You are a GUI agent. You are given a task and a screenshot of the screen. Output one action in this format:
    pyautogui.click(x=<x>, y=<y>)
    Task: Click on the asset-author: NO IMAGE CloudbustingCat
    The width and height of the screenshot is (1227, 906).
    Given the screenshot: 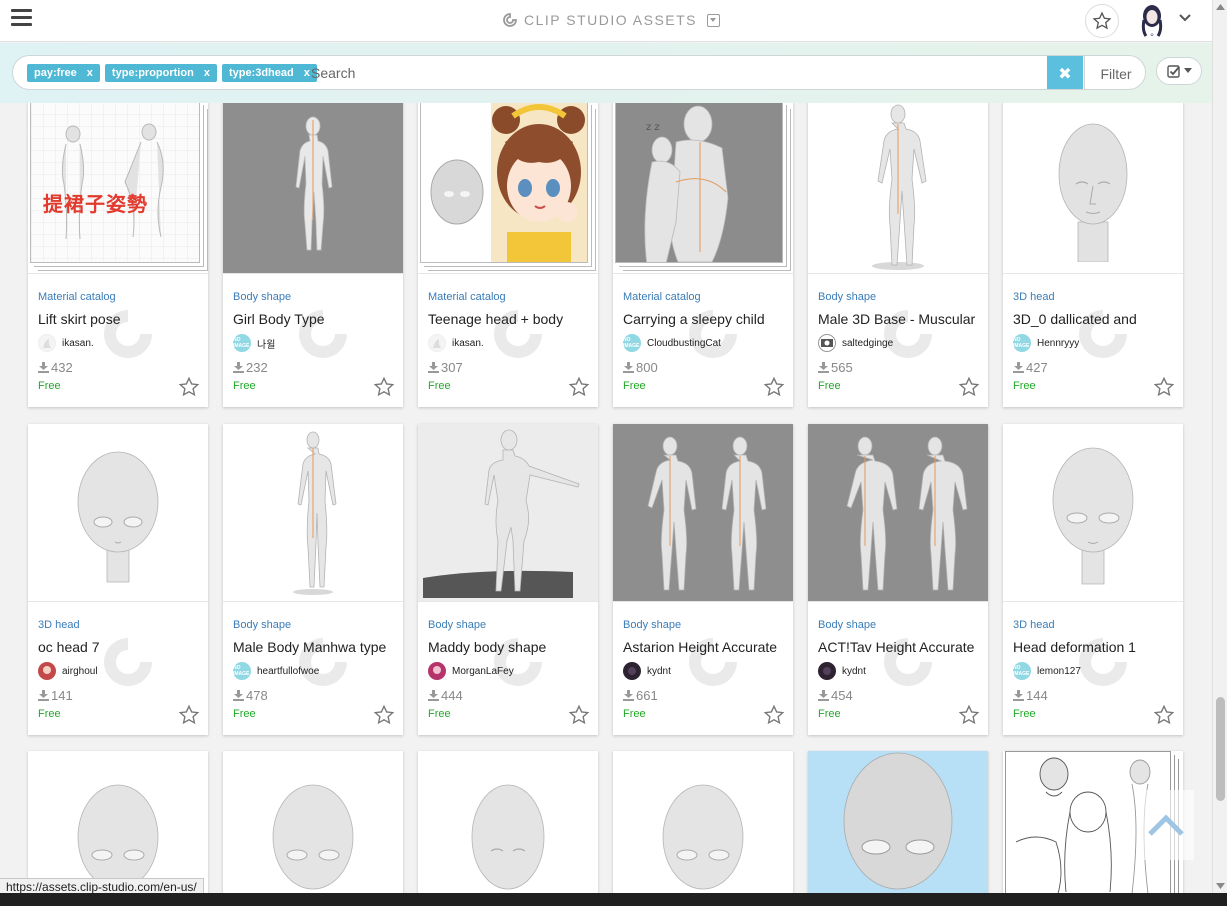 What is the action you would take?
    pyautogui.click(x=672, y=343)
    